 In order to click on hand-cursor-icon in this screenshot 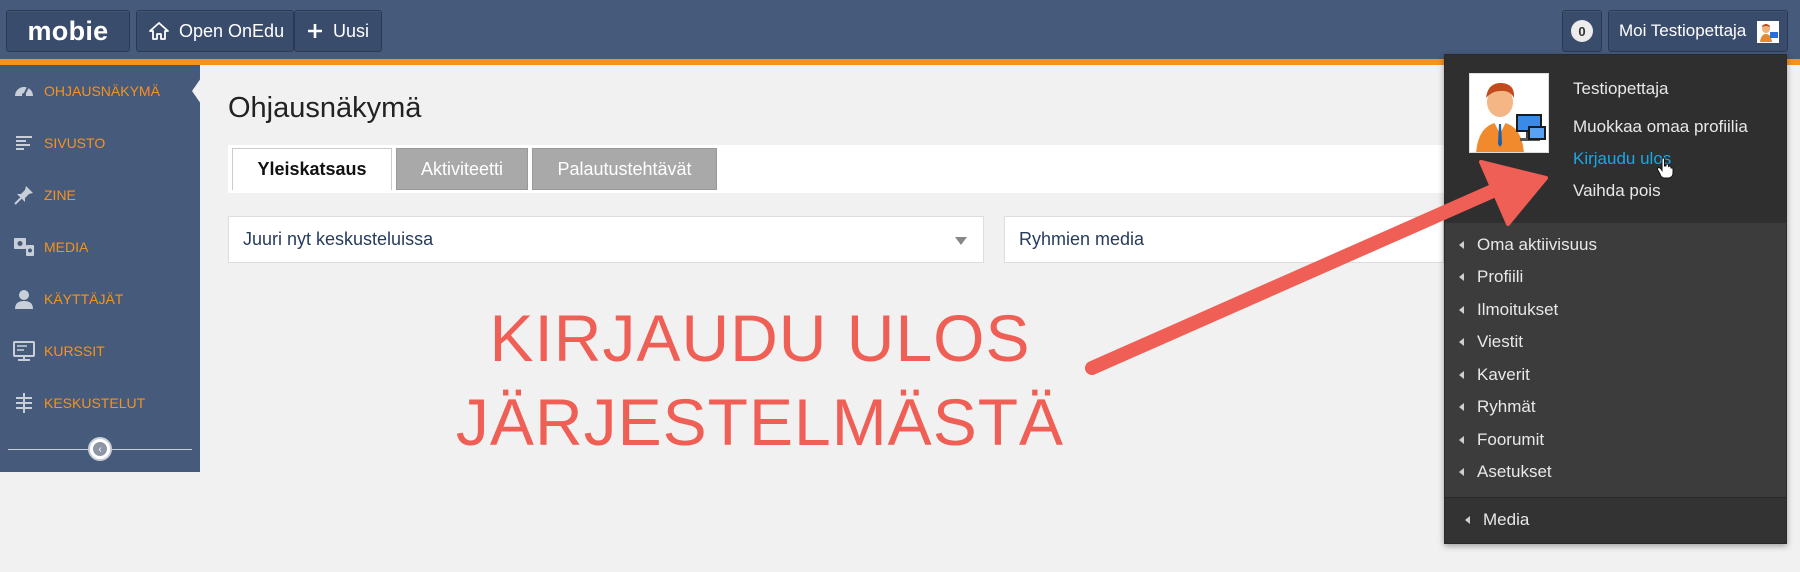, I will do `click(1665, 168)`.